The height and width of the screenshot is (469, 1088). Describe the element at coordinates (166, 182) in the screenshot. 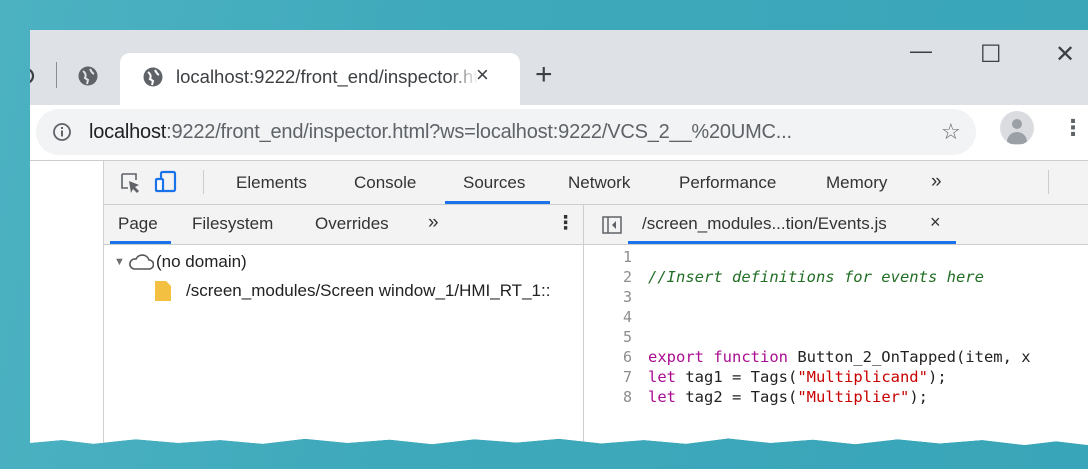

I see `device-toolbar-icon` at that location.